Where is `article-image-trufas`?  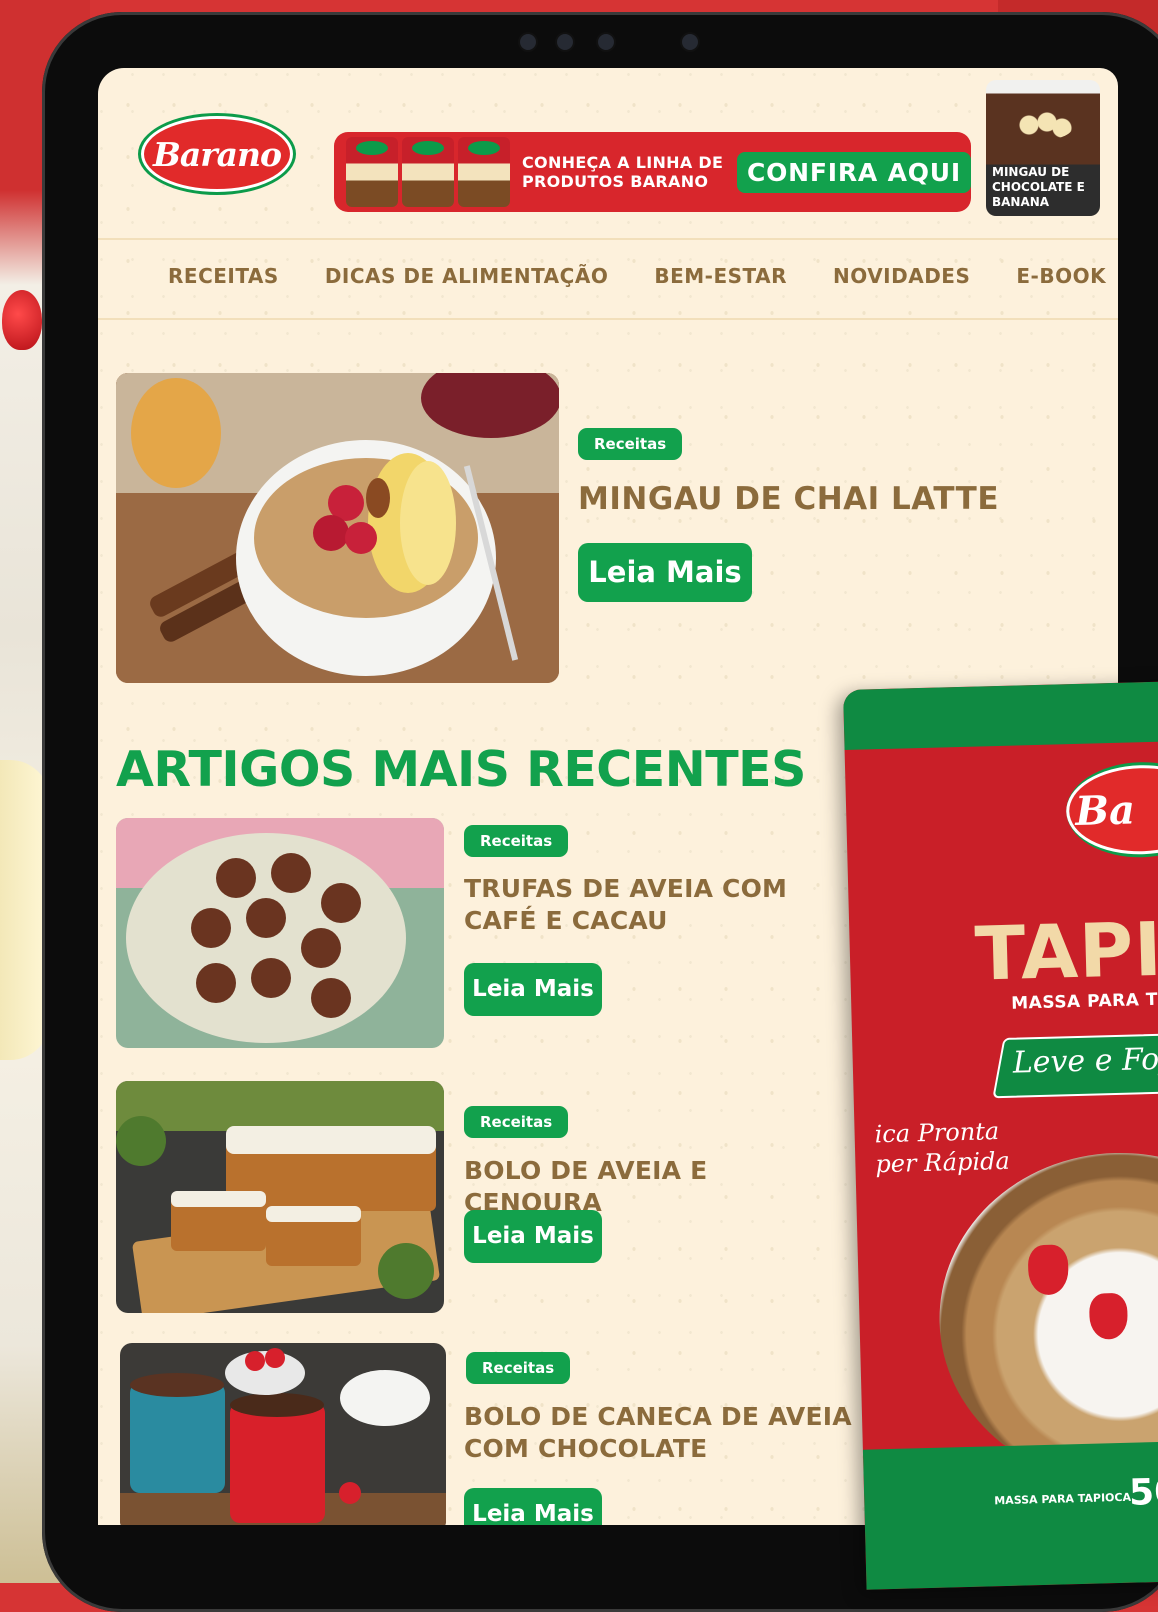 article-image-trufas is located at coordinates (280, 933).